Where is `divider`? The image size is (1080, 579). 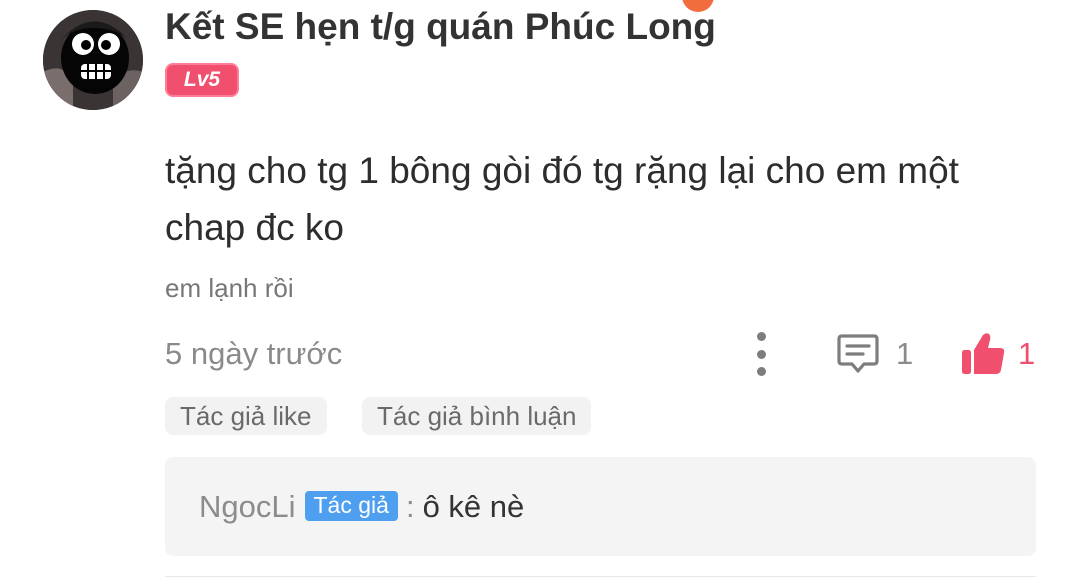 divider is located at coordinates (600, 576).